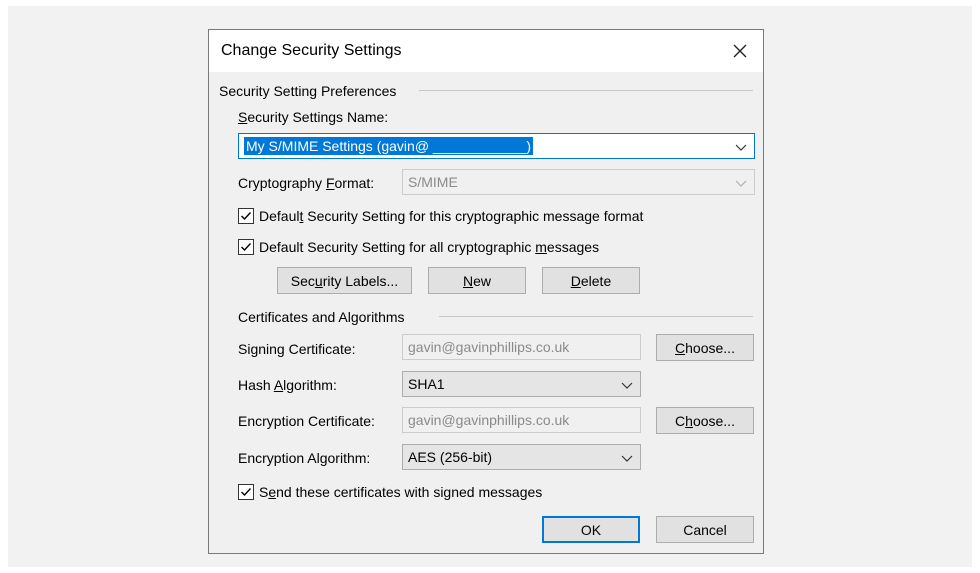 Image resolution: width=980 pixels, height=573 pixels. I want to click on close-button, so click(740, 51).